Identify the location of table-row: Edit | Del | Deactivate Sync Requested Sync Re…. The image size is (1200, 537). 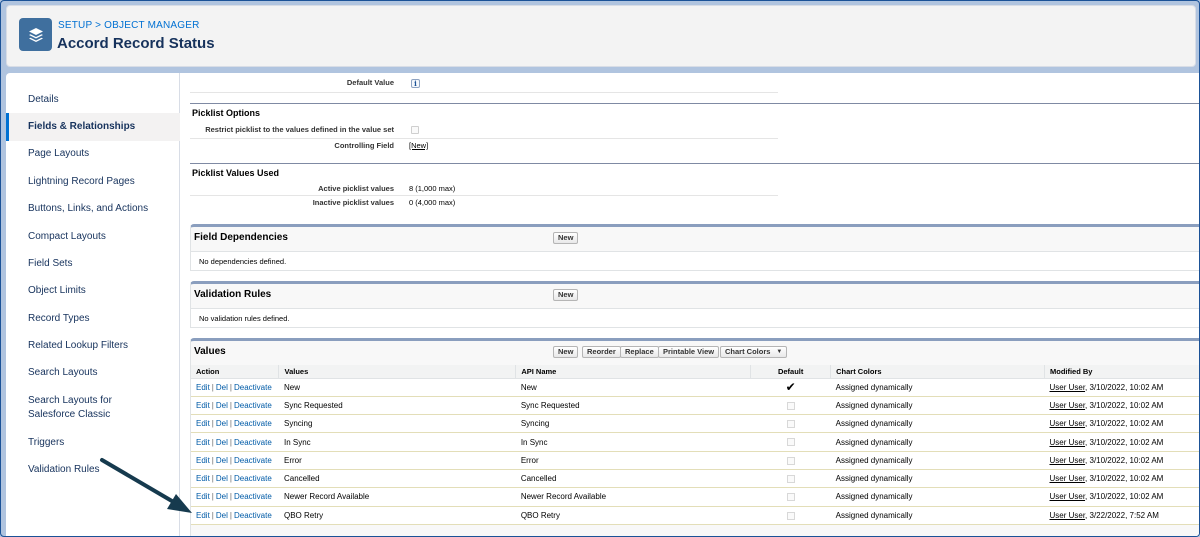
(695, 406).